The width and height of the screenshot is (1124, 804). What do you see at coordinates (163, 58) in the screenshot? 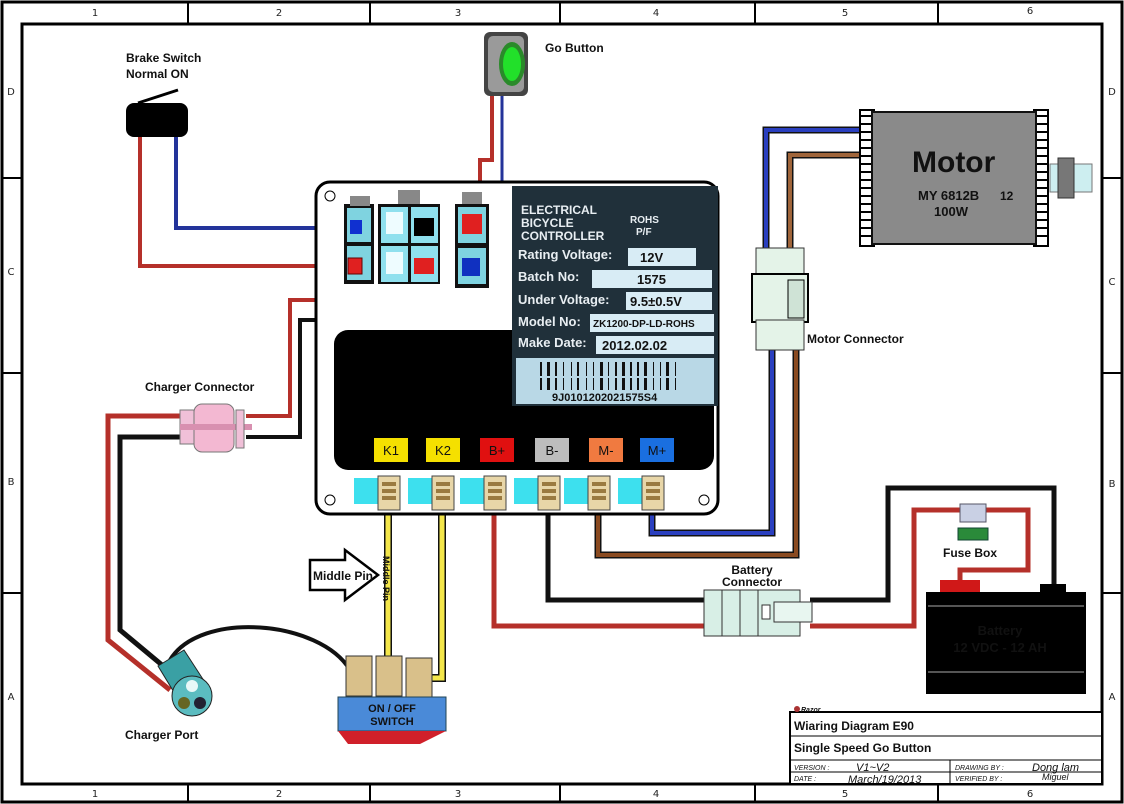
I see `brake-switch-label: Brake Switch` at bounding box center [163, 58].